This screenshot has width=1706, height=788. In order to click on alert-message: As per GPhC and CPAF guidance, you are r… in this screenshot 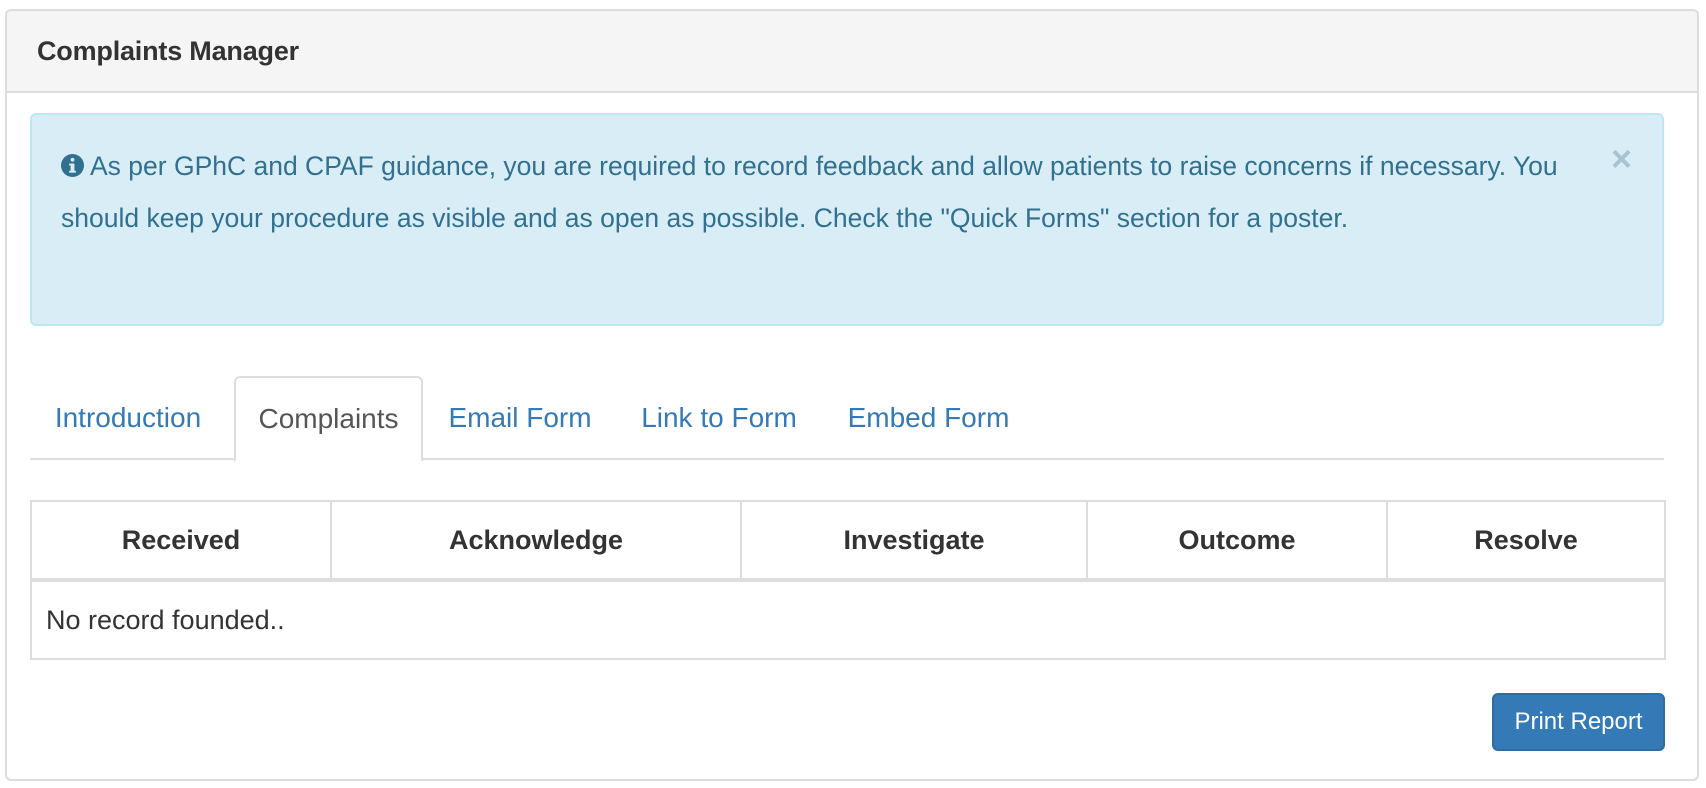, I will do `click(809, 192)`.